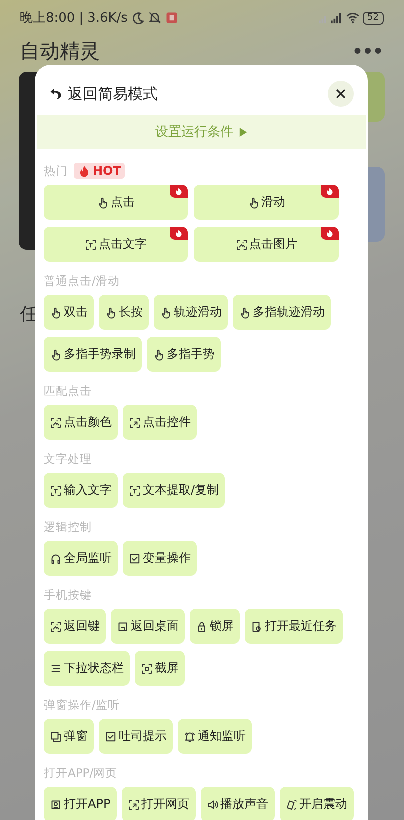 The width and height of the screenshot is (404, 820). I want to click on action-button: 输入文字, so click(81, 490).